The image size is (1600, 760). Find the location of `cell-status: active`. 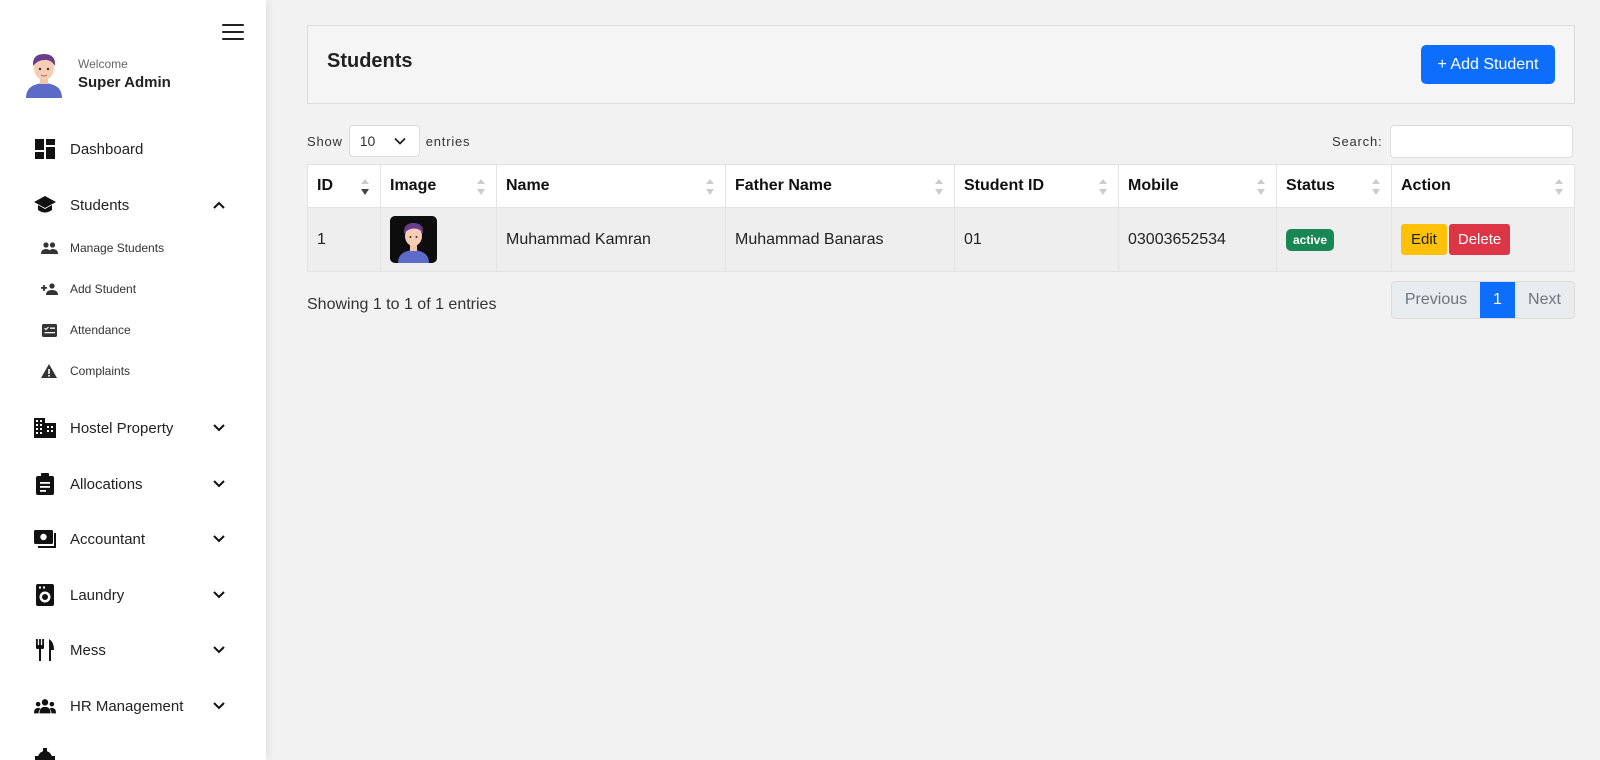

cell-status: active is located at coordinates (1334, 239).